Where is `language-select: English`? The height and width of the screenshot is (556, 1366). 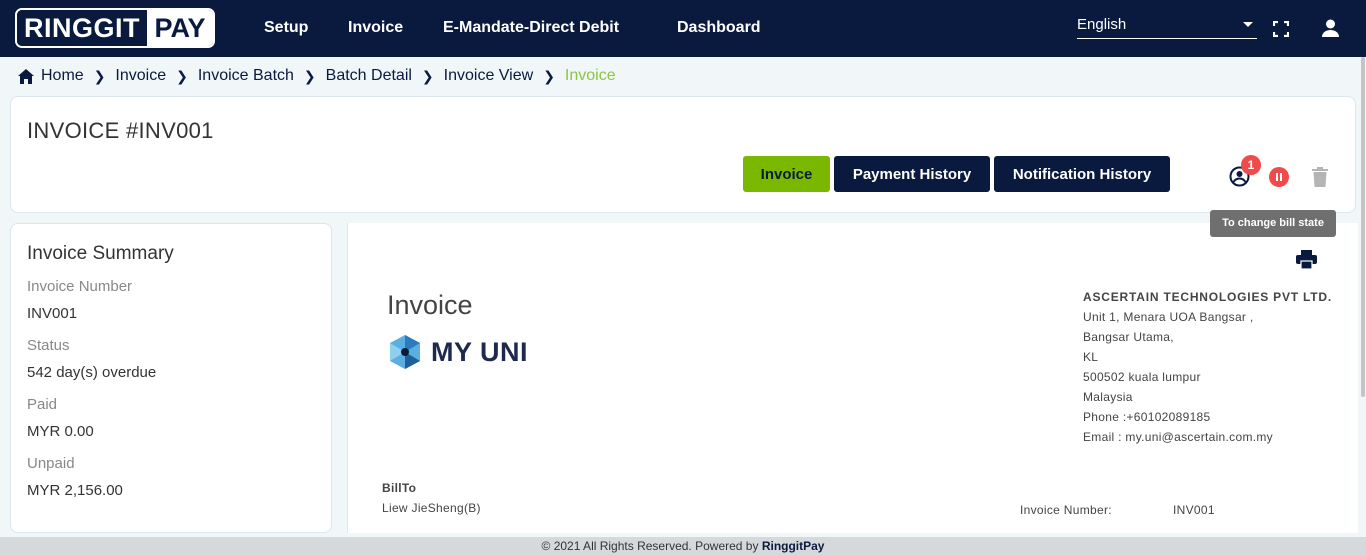 language-select: English is located at coordinates (1167, 27).